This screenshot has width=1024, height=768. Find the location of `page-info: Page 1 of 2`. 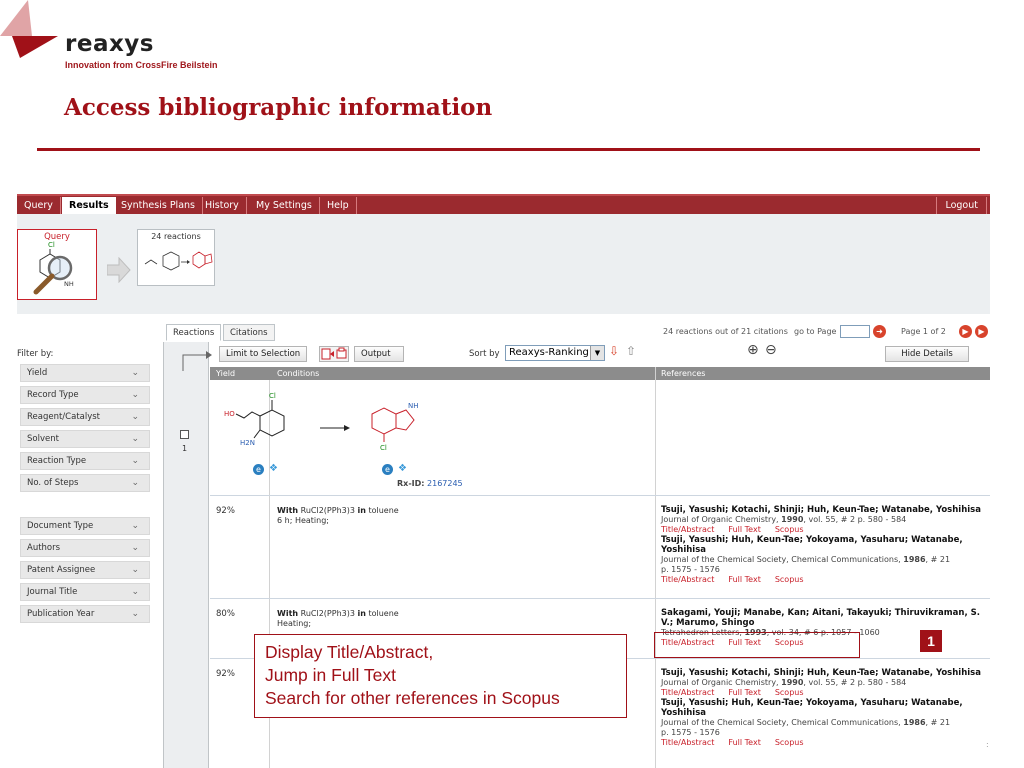

page-info: Page 1 of 2 is located at coordinates (923, 331).